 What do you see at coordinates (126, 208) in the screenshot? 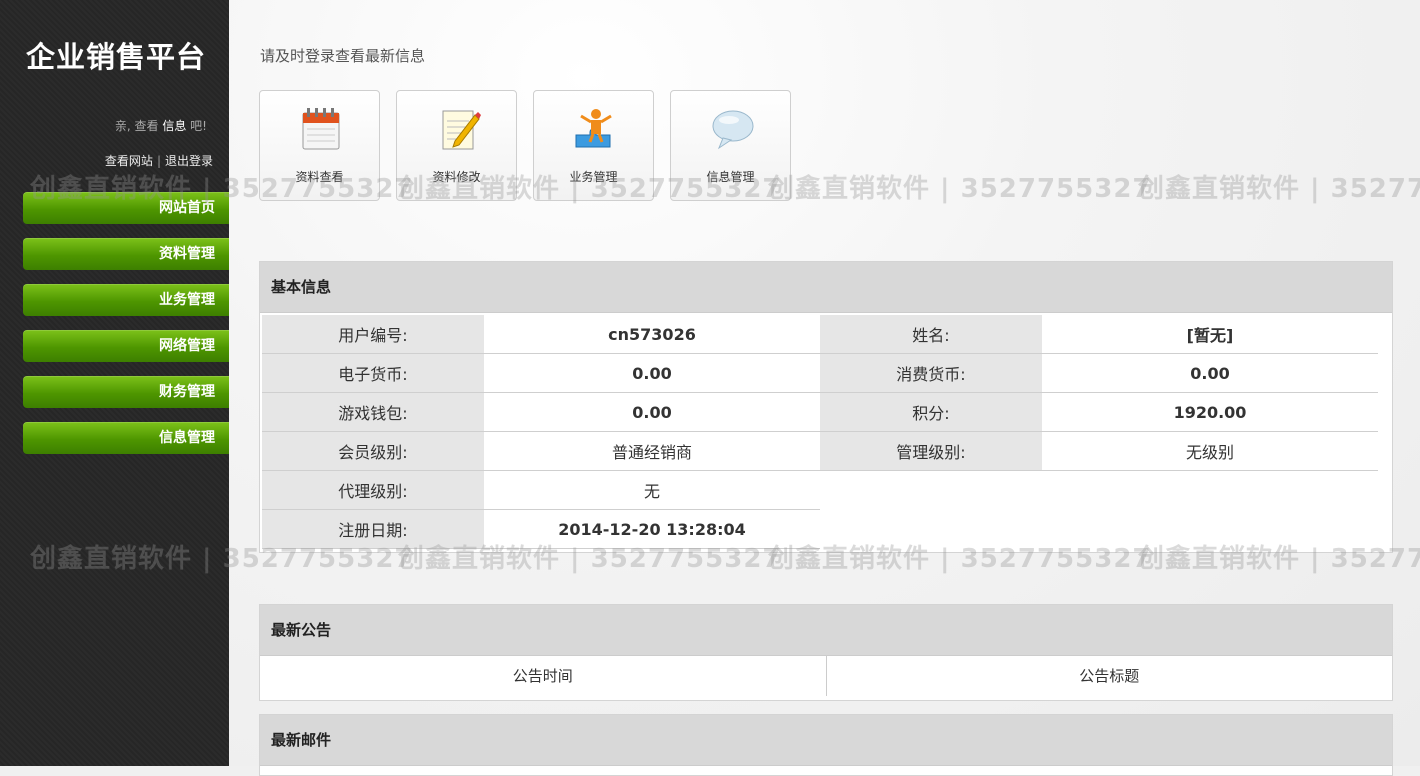
I see `nav-item-home: 网站首页` at bounding box center [126, 208].